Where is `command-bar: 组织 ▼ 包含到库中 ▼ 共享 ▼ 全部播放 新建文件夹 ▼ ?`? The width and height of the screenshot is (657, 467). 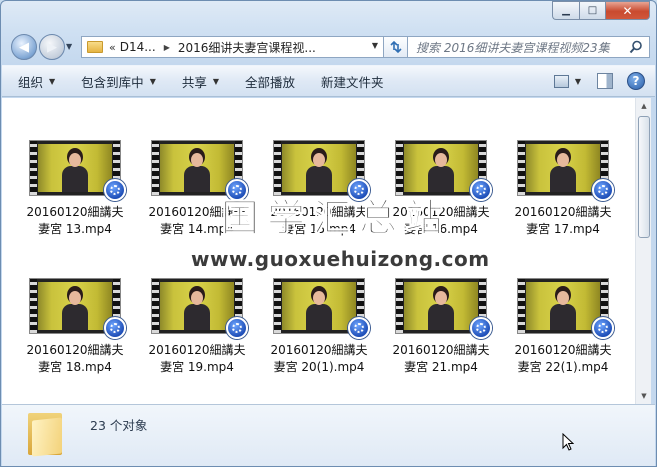
command-bar: 组织 ▼ 包含到库中 ▼ 共享 ▼ 全部播放 新建文件夹 ▼ ? is located at coordinates (328, 81).